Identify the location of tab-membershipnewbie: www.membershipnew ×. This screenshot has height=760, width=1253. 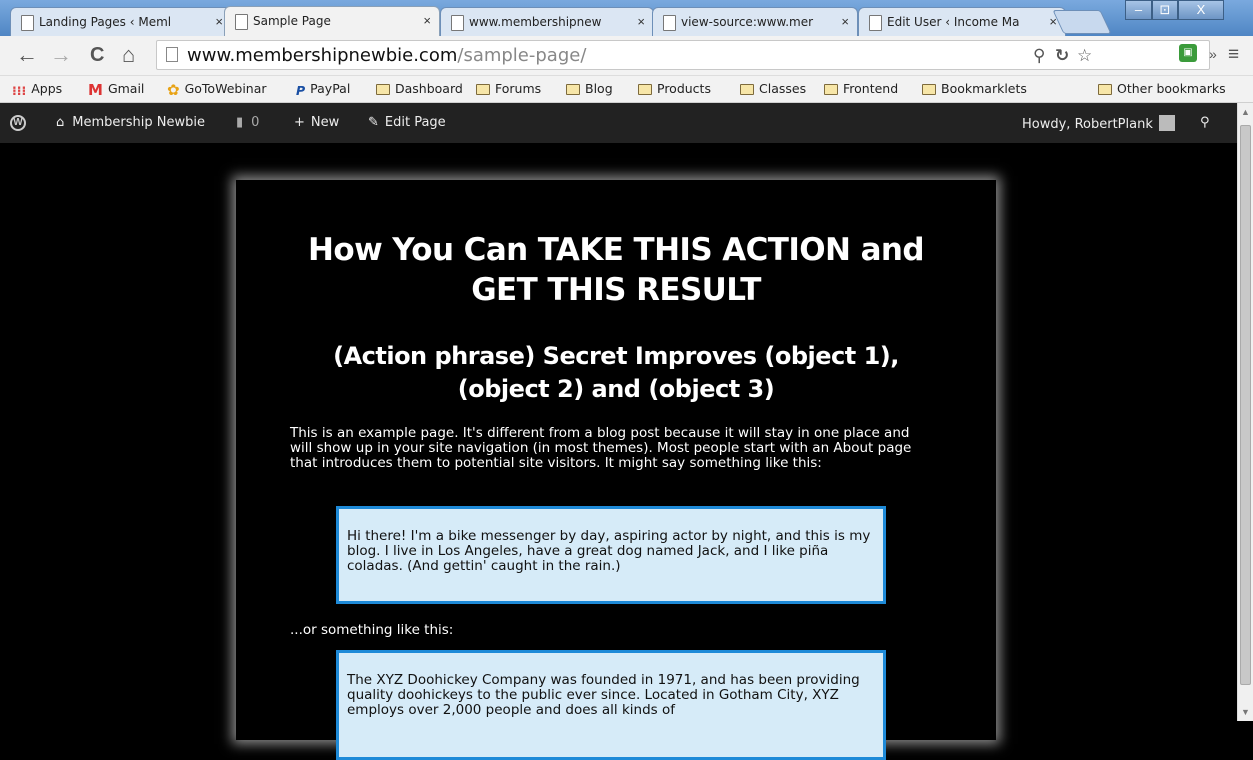
(547, 21).